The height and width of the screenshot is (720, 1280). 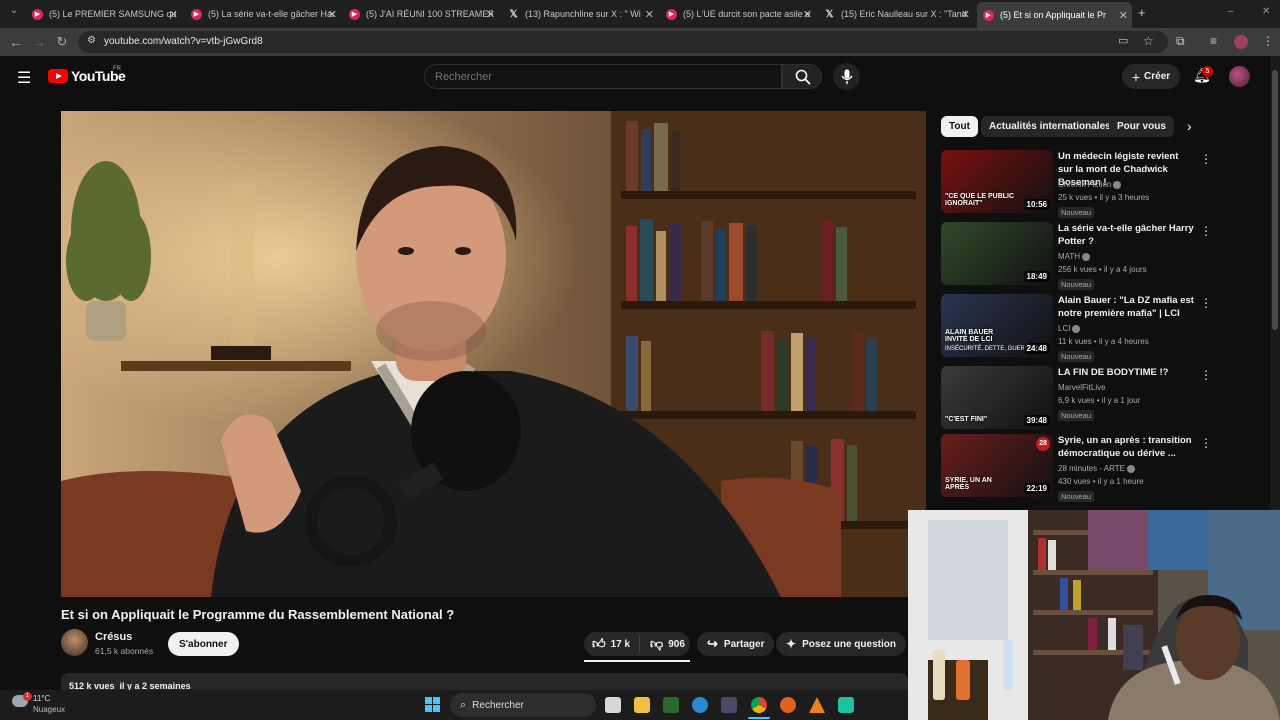 I want to click on like-button: 👍︎ 17 k, so click(x=612, y=644).